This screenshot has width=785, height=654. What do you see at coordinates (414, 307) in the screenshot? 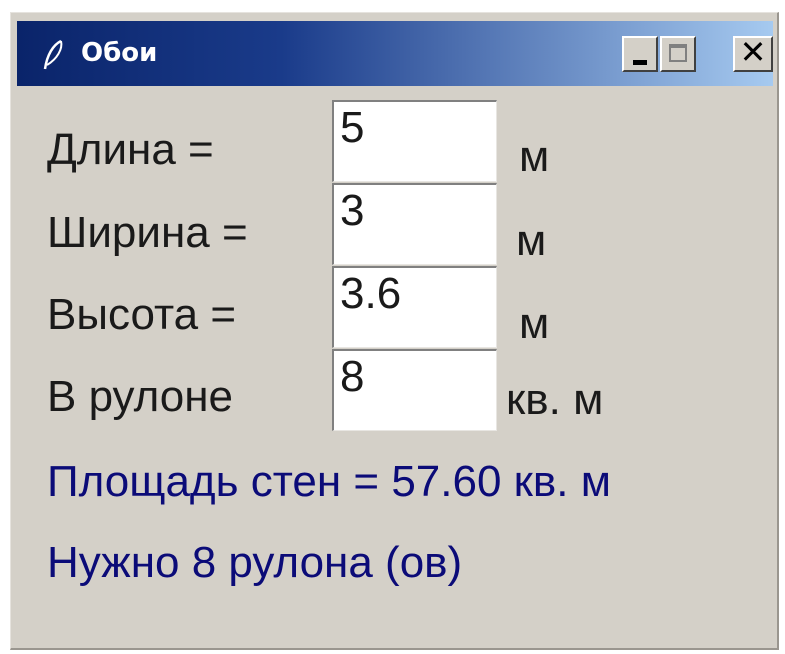
I see `height-input: 3.6` at bounding box center [414, 307].